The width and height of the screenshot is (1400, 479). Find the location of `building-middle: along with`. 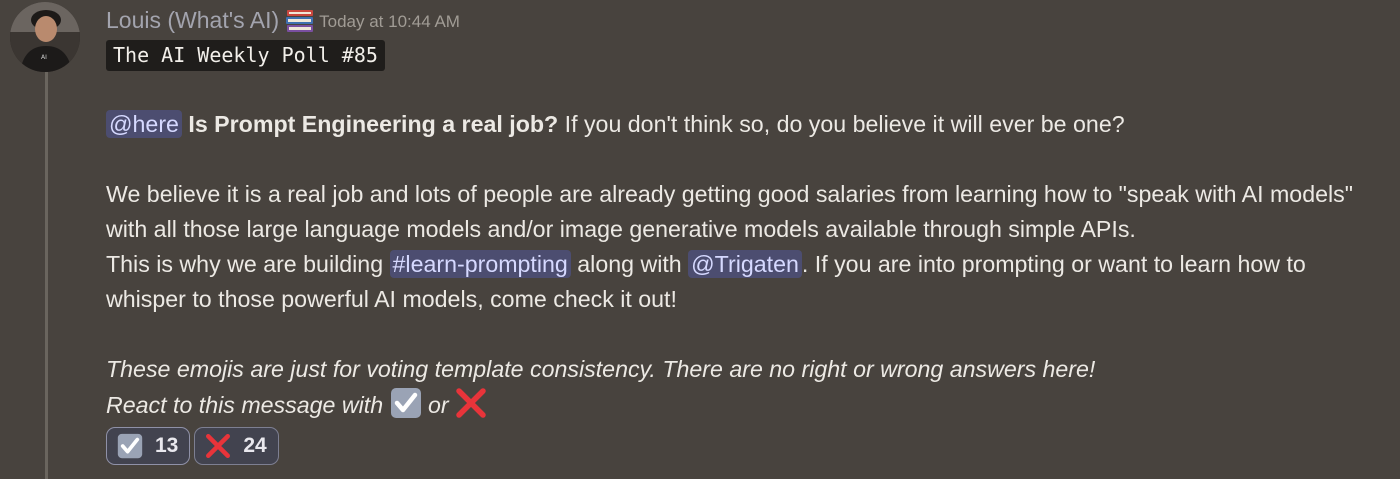

building-middle: along with is located at coordinates (629, 264).